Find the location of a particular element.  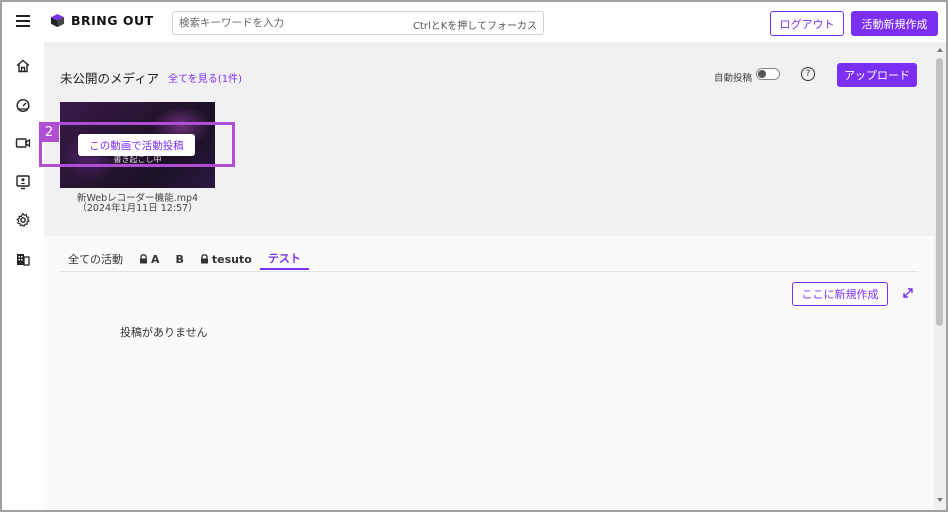

search-shortcut-hint: CtrlとKを押してフォーカス is located at coordinates (474, 26).